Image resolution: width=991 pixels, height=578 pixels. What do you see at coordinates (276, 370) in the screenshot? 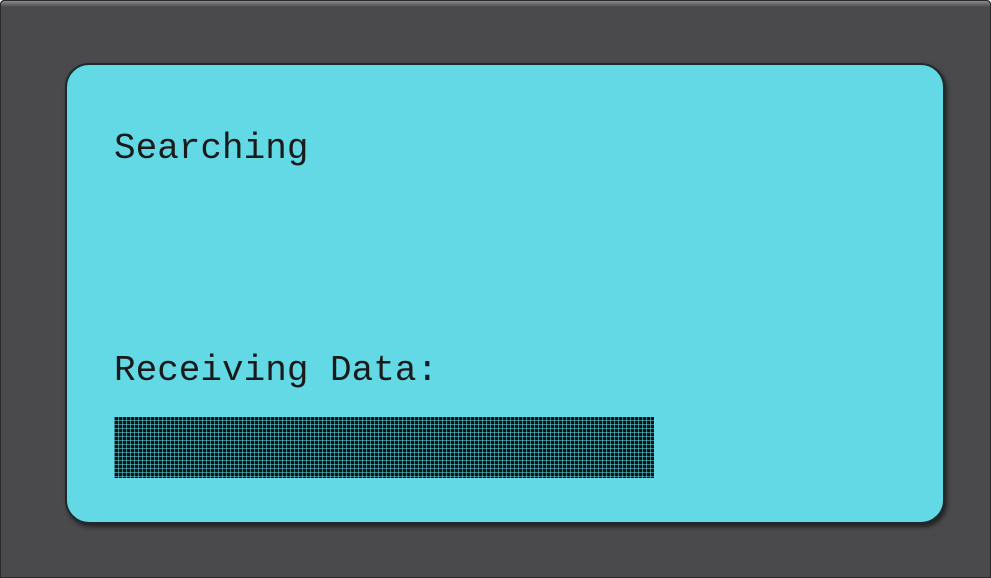
I see `progress-label: Receiving Data:` at bounding box center [276, 370].